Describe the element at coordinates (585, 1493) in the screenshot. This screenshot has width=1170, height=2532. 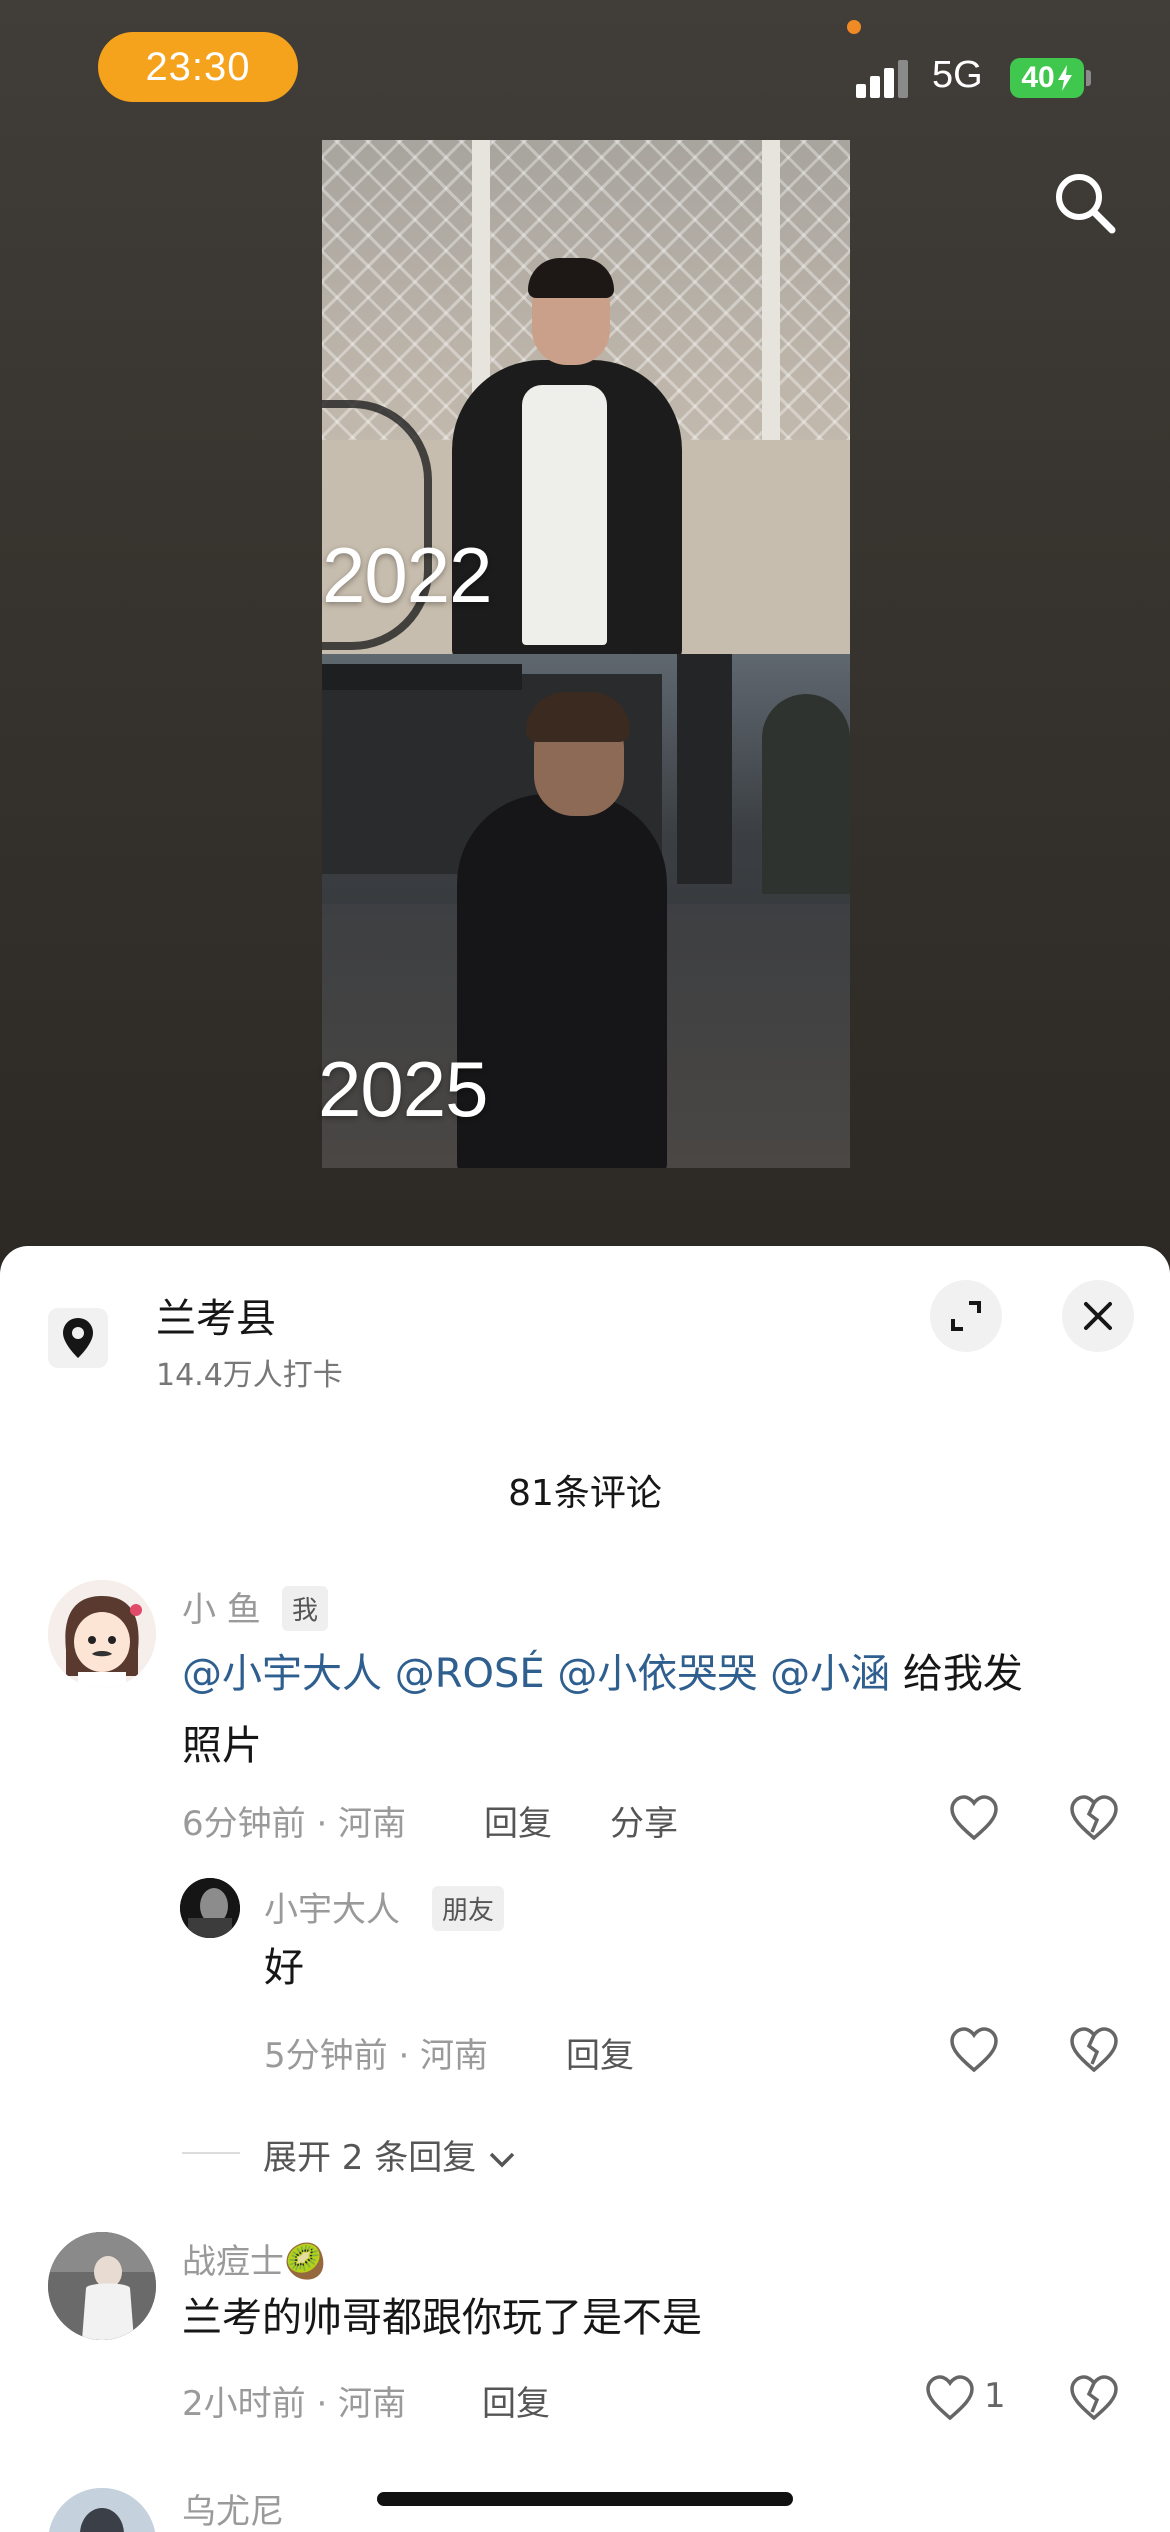
I see `comment-count: 81条评论` at that location.